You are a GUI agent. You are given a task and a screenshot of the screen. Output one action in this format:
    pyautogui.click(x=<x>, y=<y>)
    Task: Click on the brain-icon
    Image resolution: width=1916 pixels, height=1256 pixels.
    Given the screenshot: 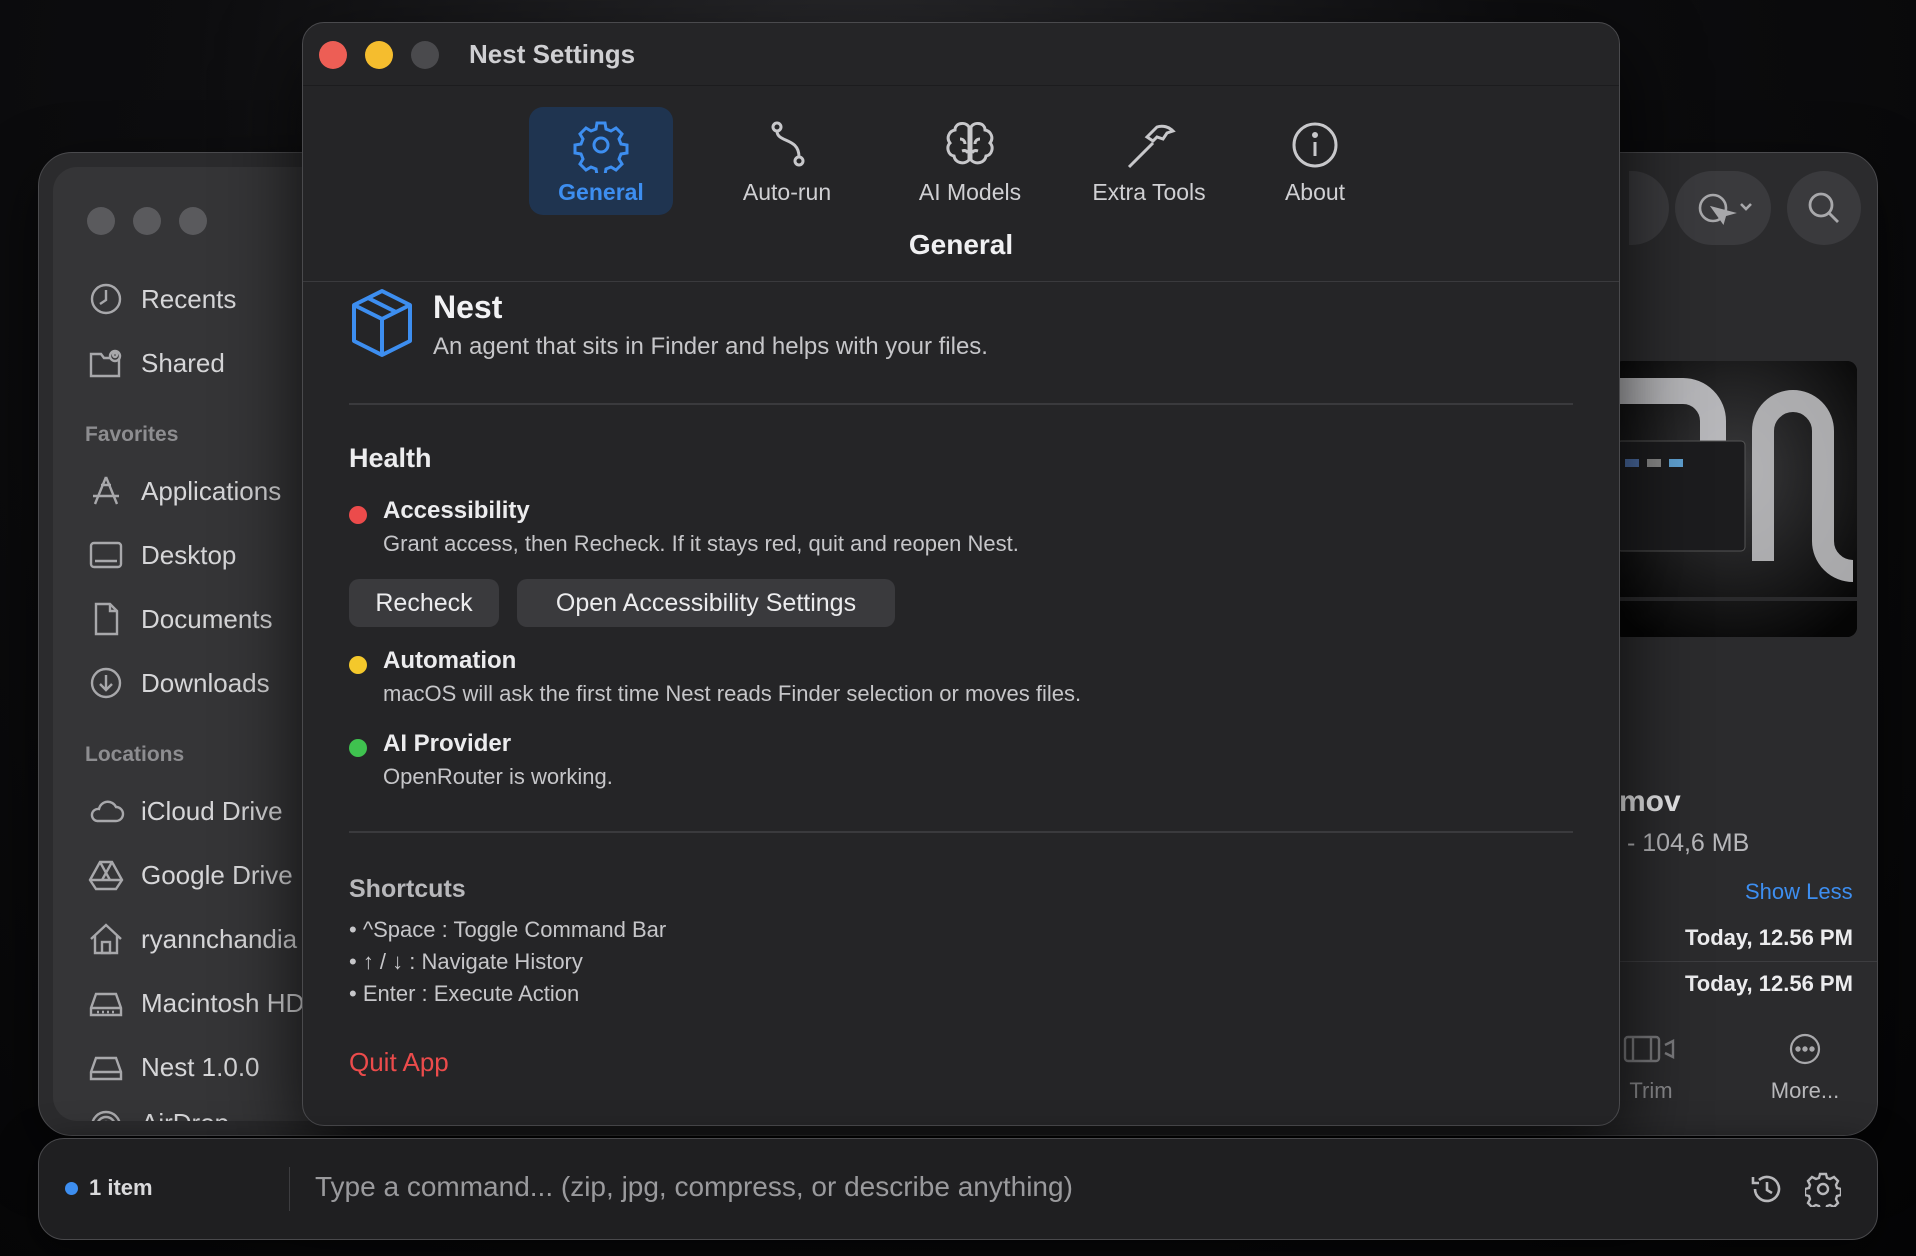 What is the action you would take?
    pyautogui.click(x=970, y=143)
    